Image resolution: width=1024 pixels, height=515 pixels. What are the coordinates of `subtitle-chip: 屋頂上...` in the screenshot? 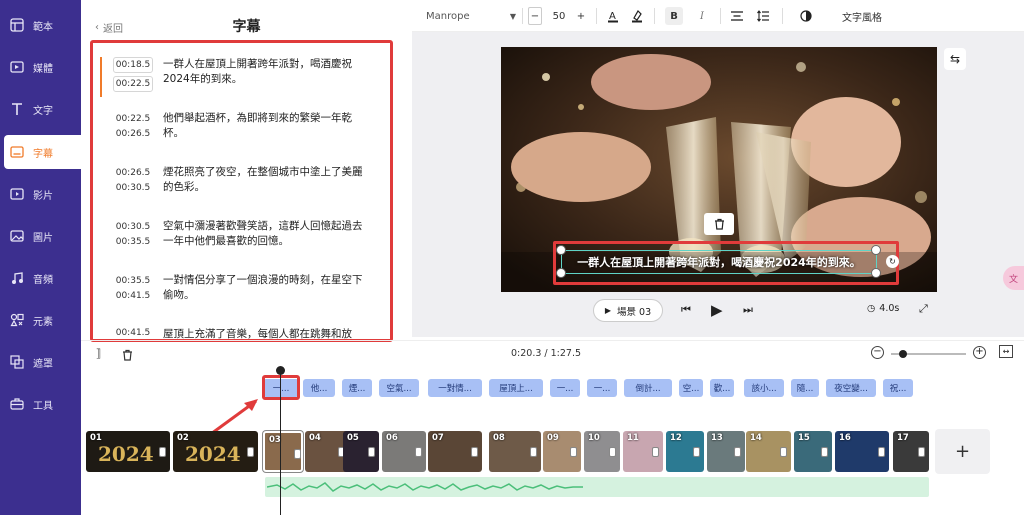 It's located at (516, 388).